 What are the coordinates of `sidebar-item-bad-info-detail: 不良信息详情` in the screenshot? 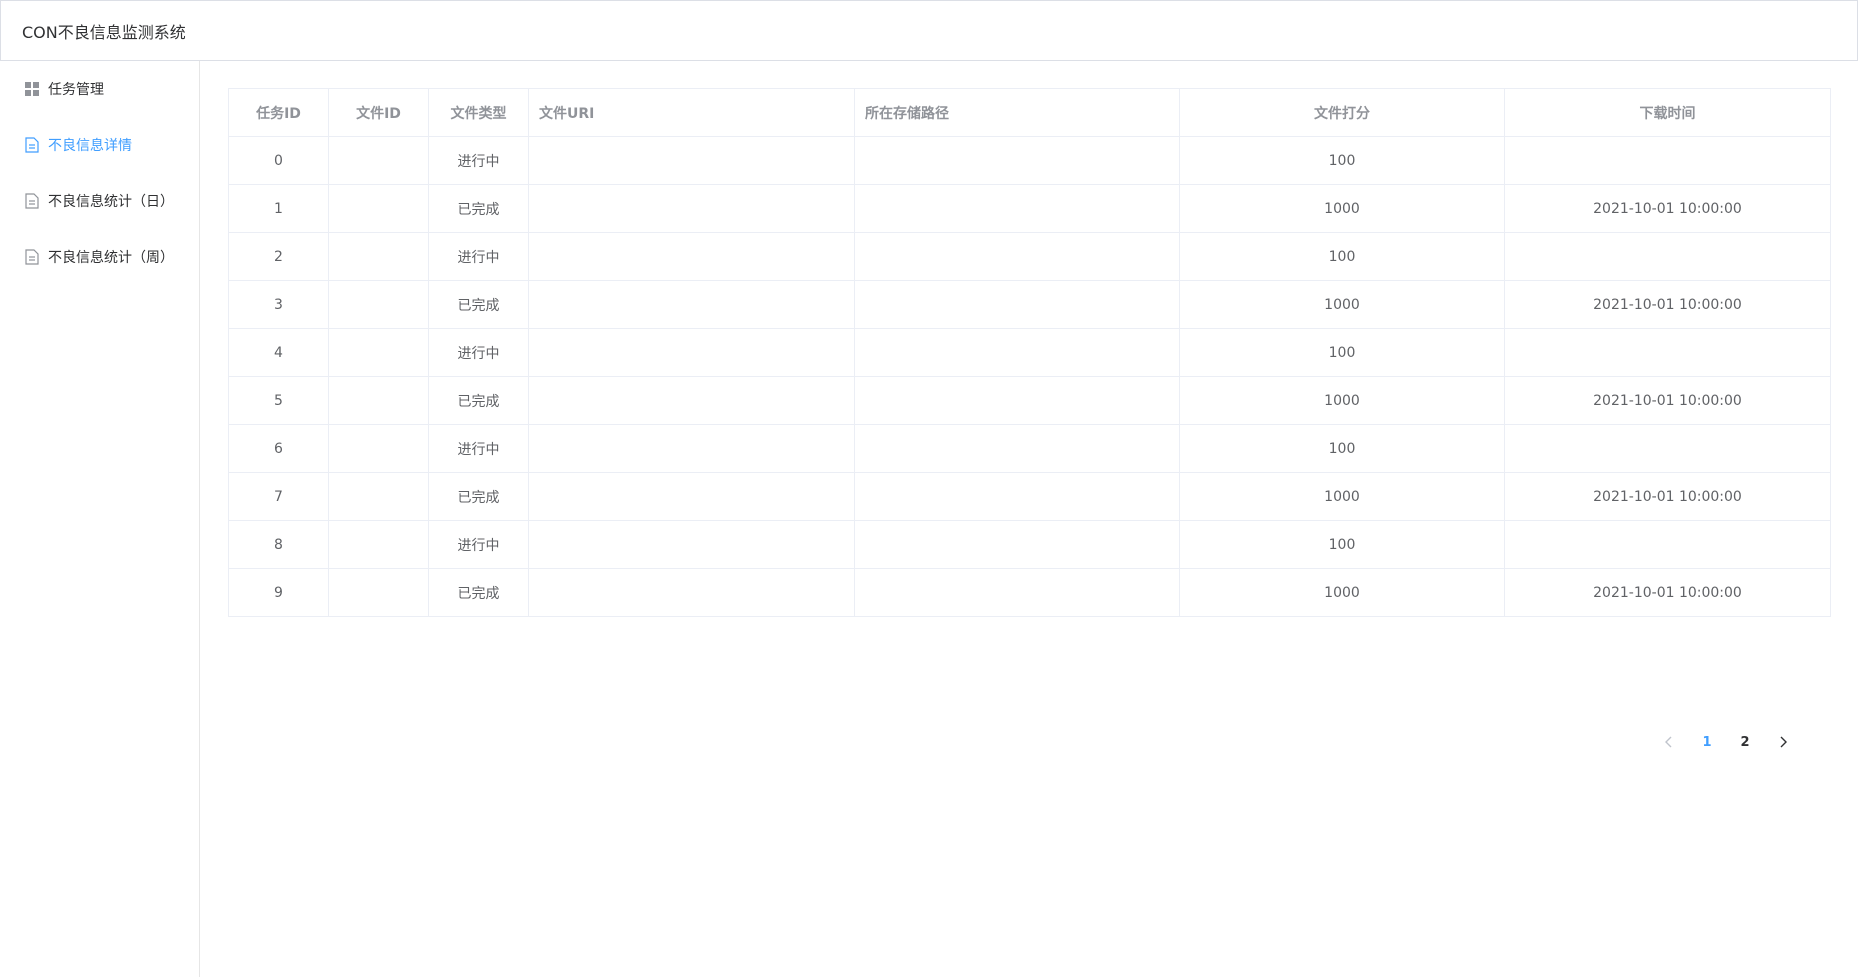 It's located at (99, 145).